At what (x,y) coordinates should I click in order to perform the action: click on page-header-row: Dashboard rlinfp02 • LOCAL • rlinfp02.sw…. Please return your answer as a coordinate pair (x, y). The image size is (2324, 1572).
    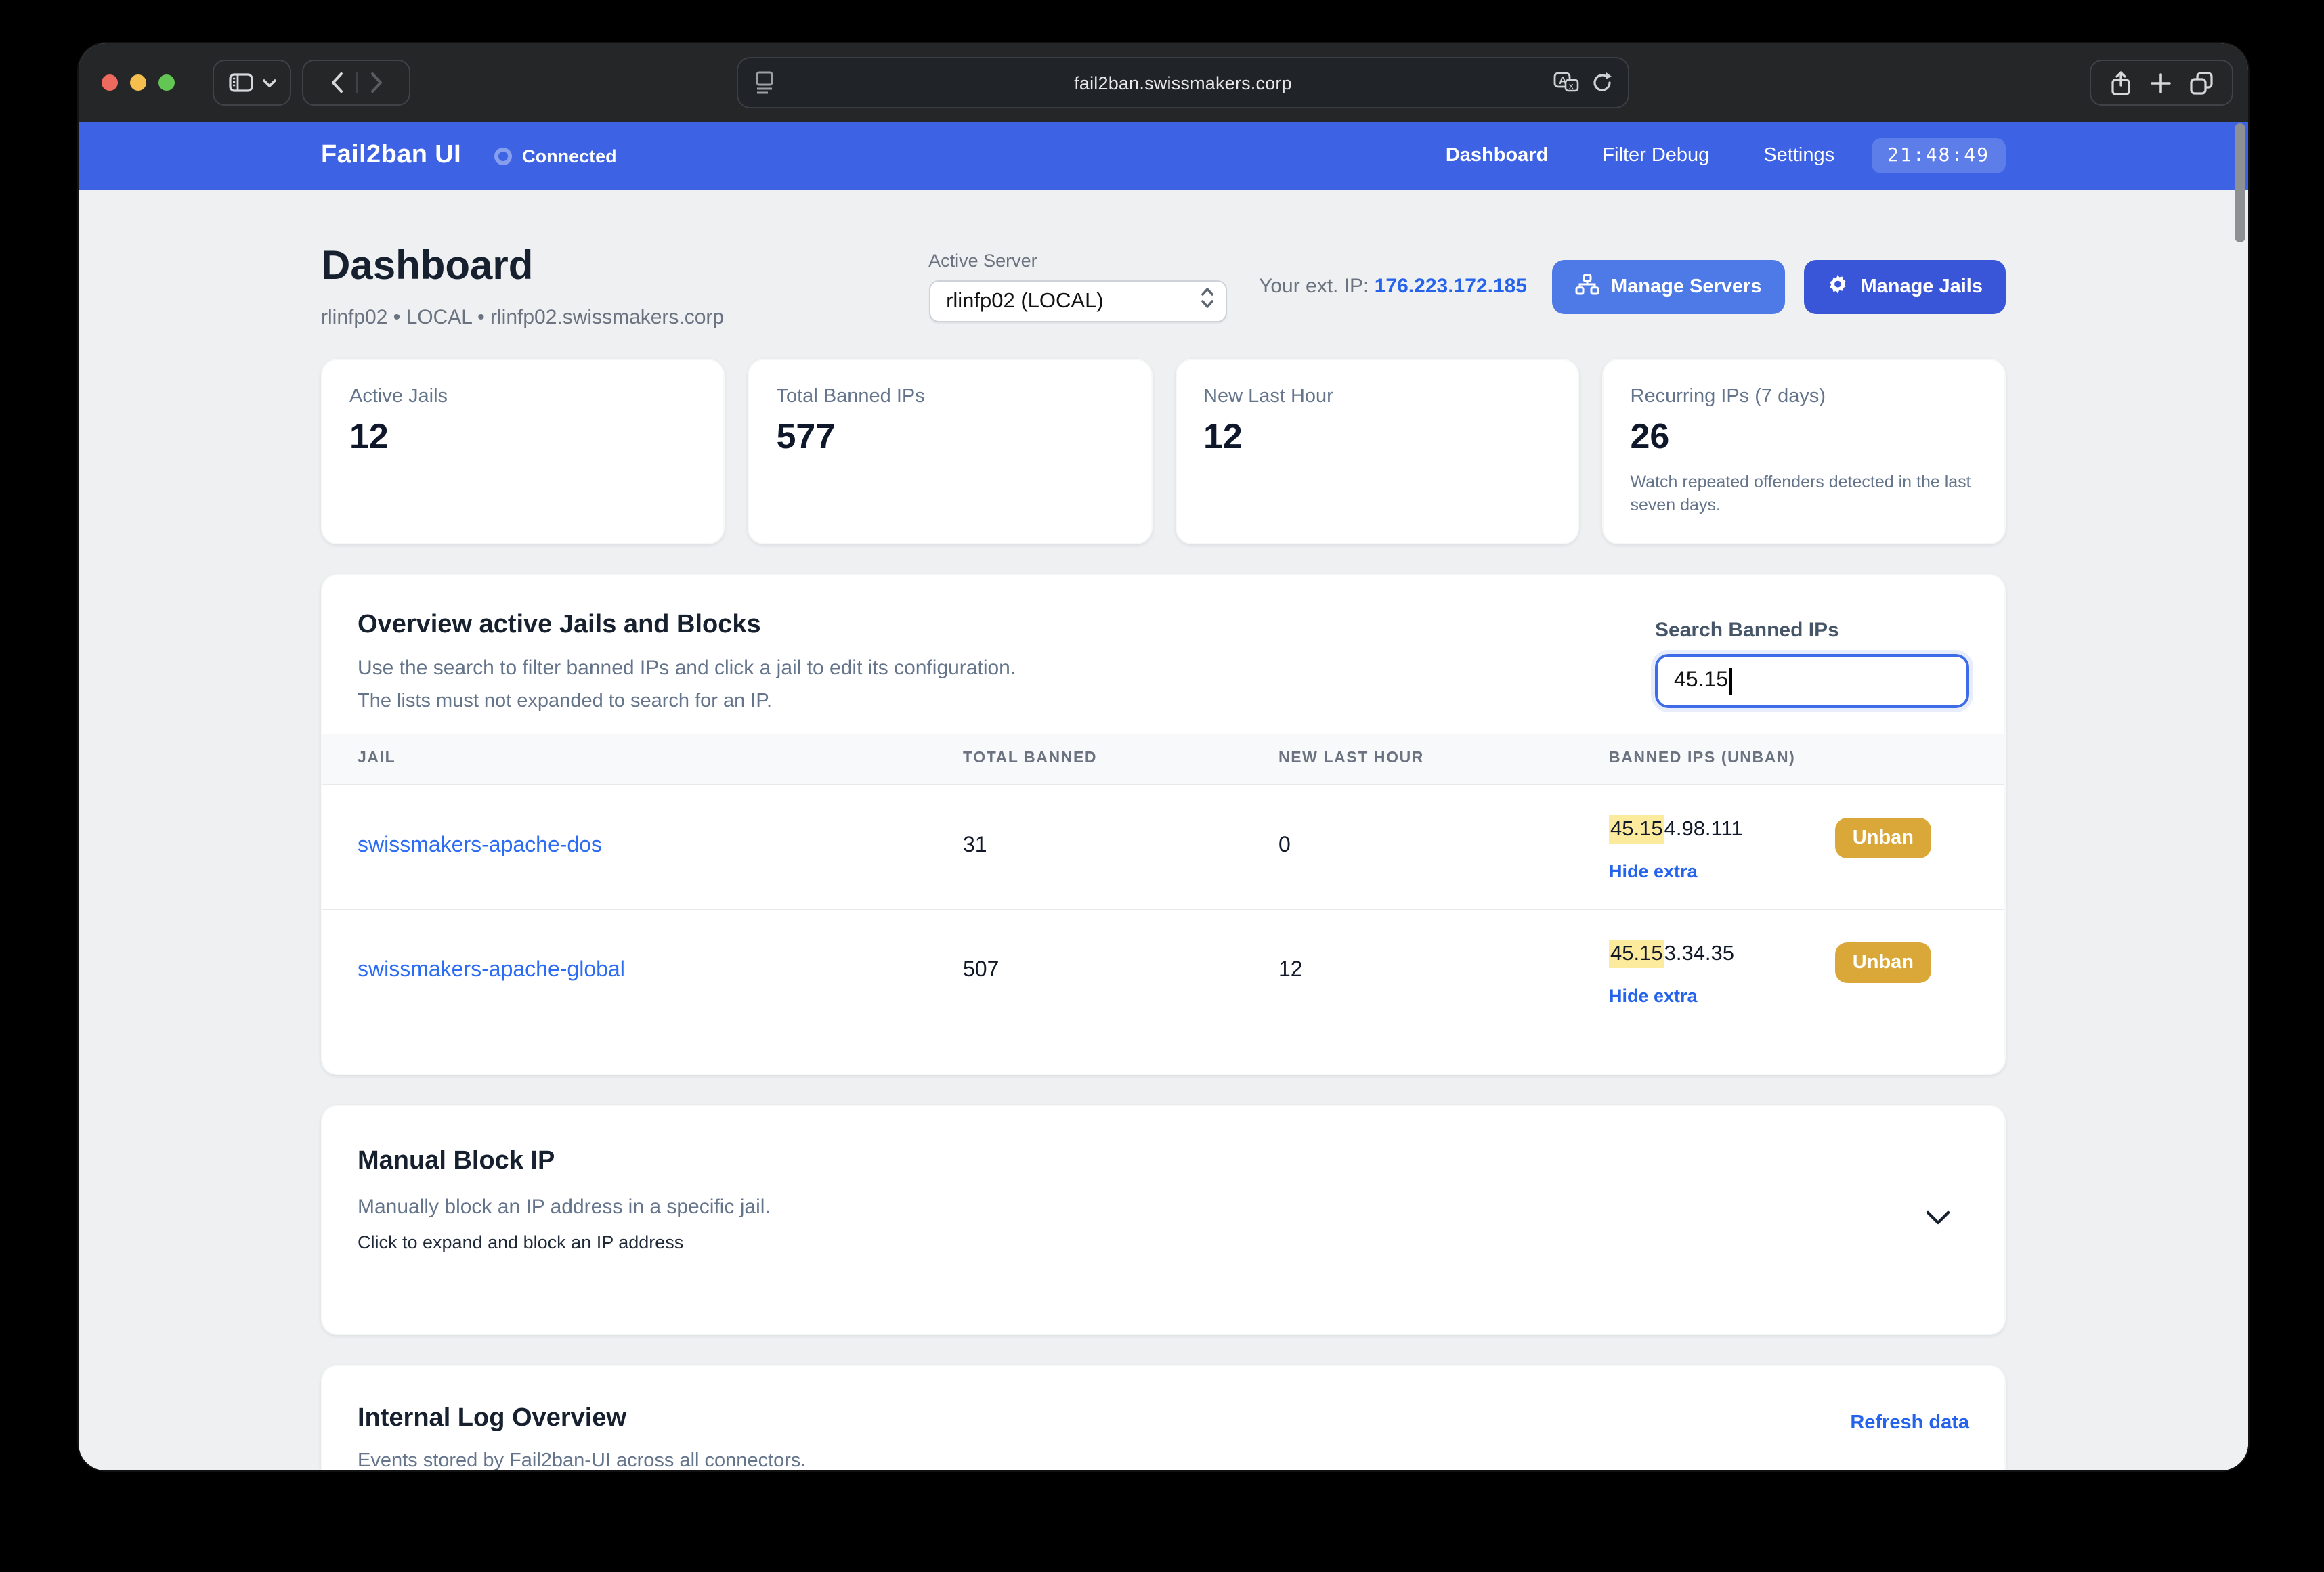
    Looking at the image, I should click on (1163, 286).